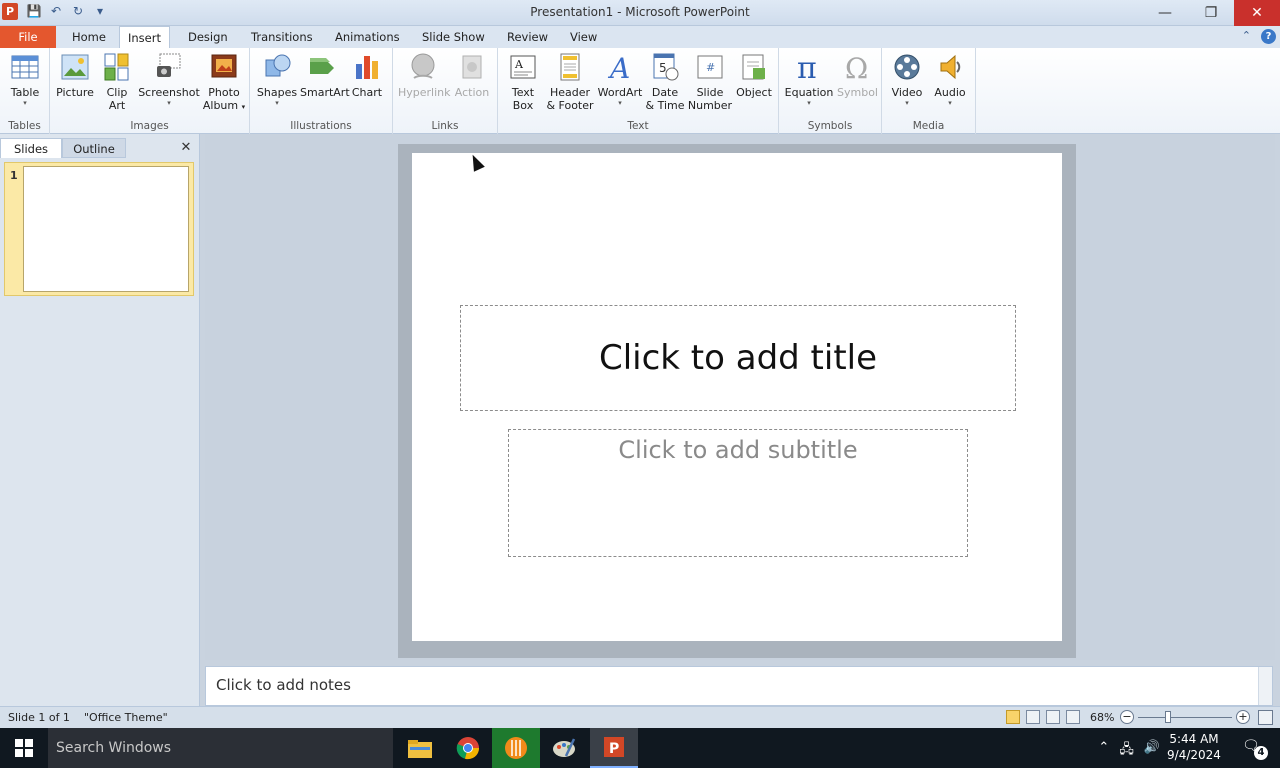 The height and width of the screenshot is (768, 1280). I want to click on audio-icon, so click(950, 67).